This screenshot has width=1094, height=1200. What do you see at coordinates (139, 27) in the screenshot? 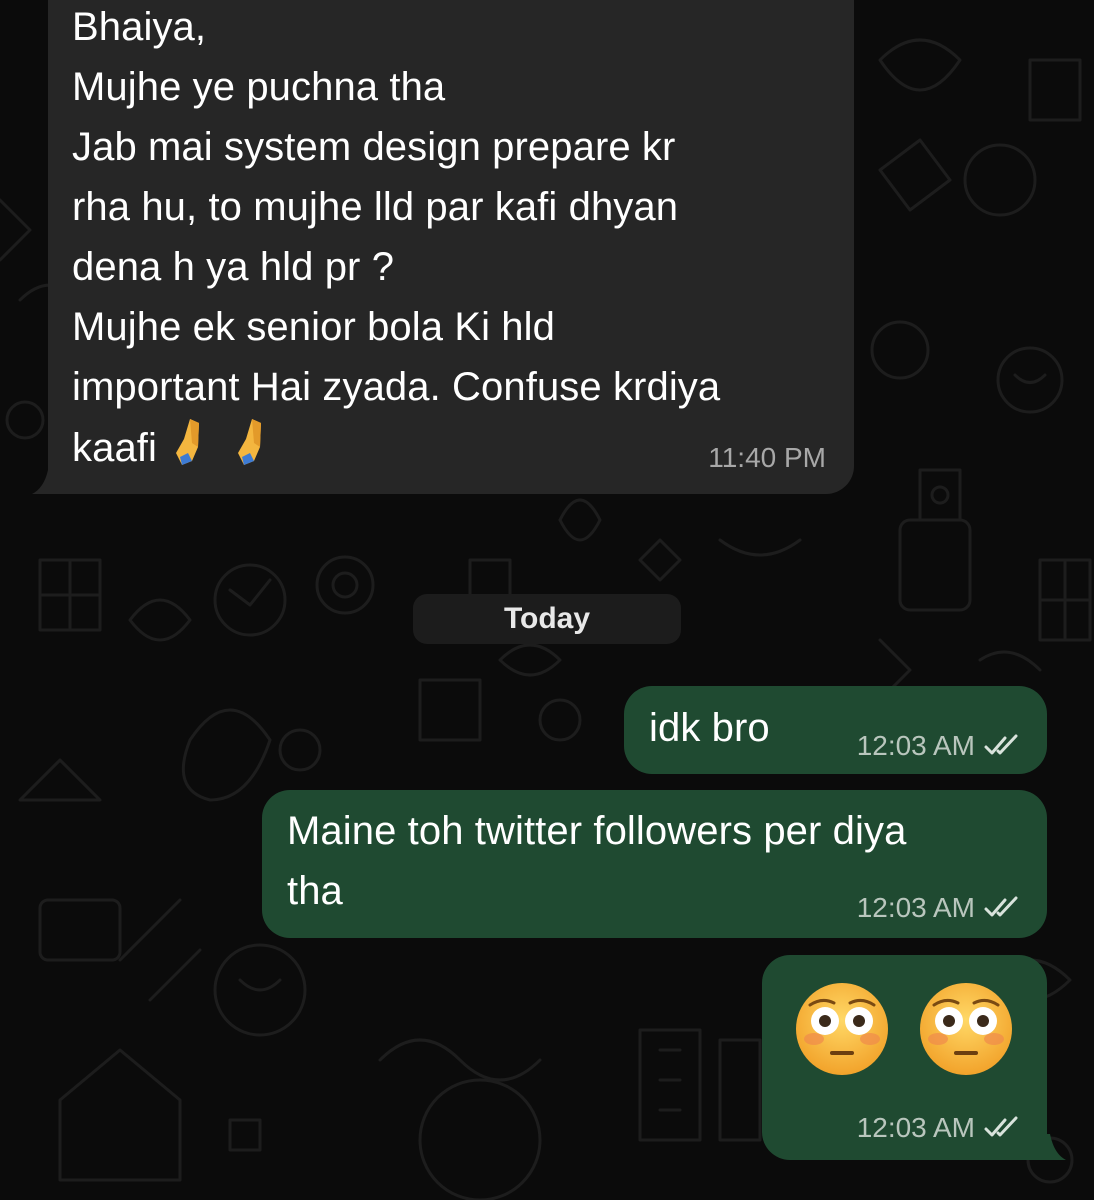
I see `message-line: Bhaiya,` at bounding box center [139, 27].